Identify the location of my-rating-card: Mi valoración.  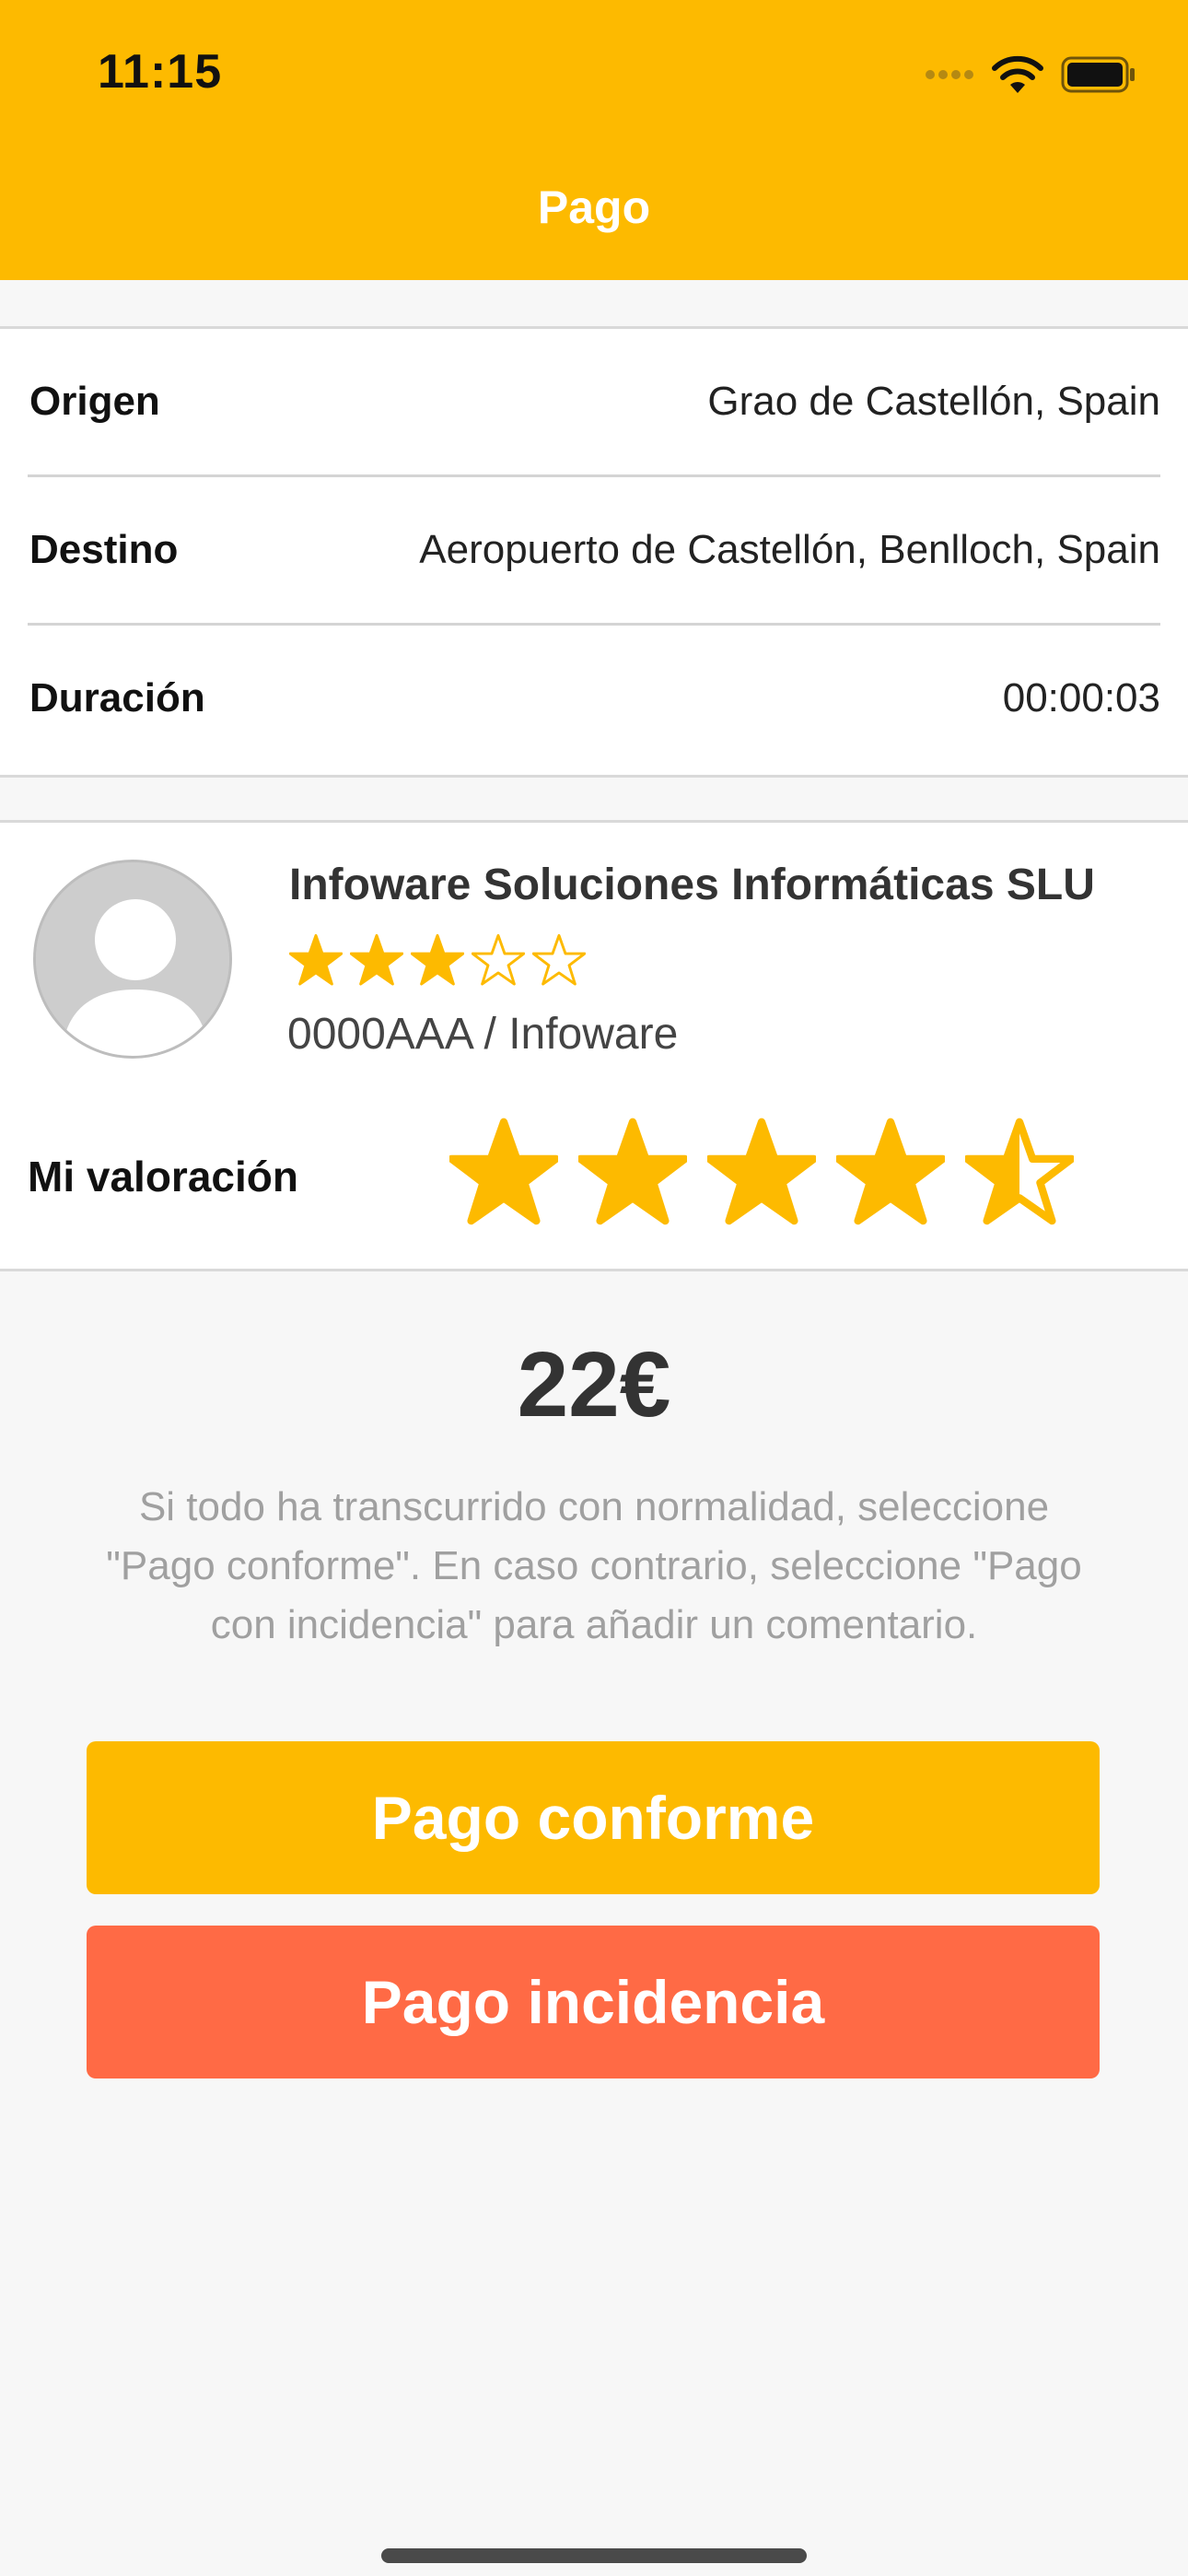
(594, 1177).